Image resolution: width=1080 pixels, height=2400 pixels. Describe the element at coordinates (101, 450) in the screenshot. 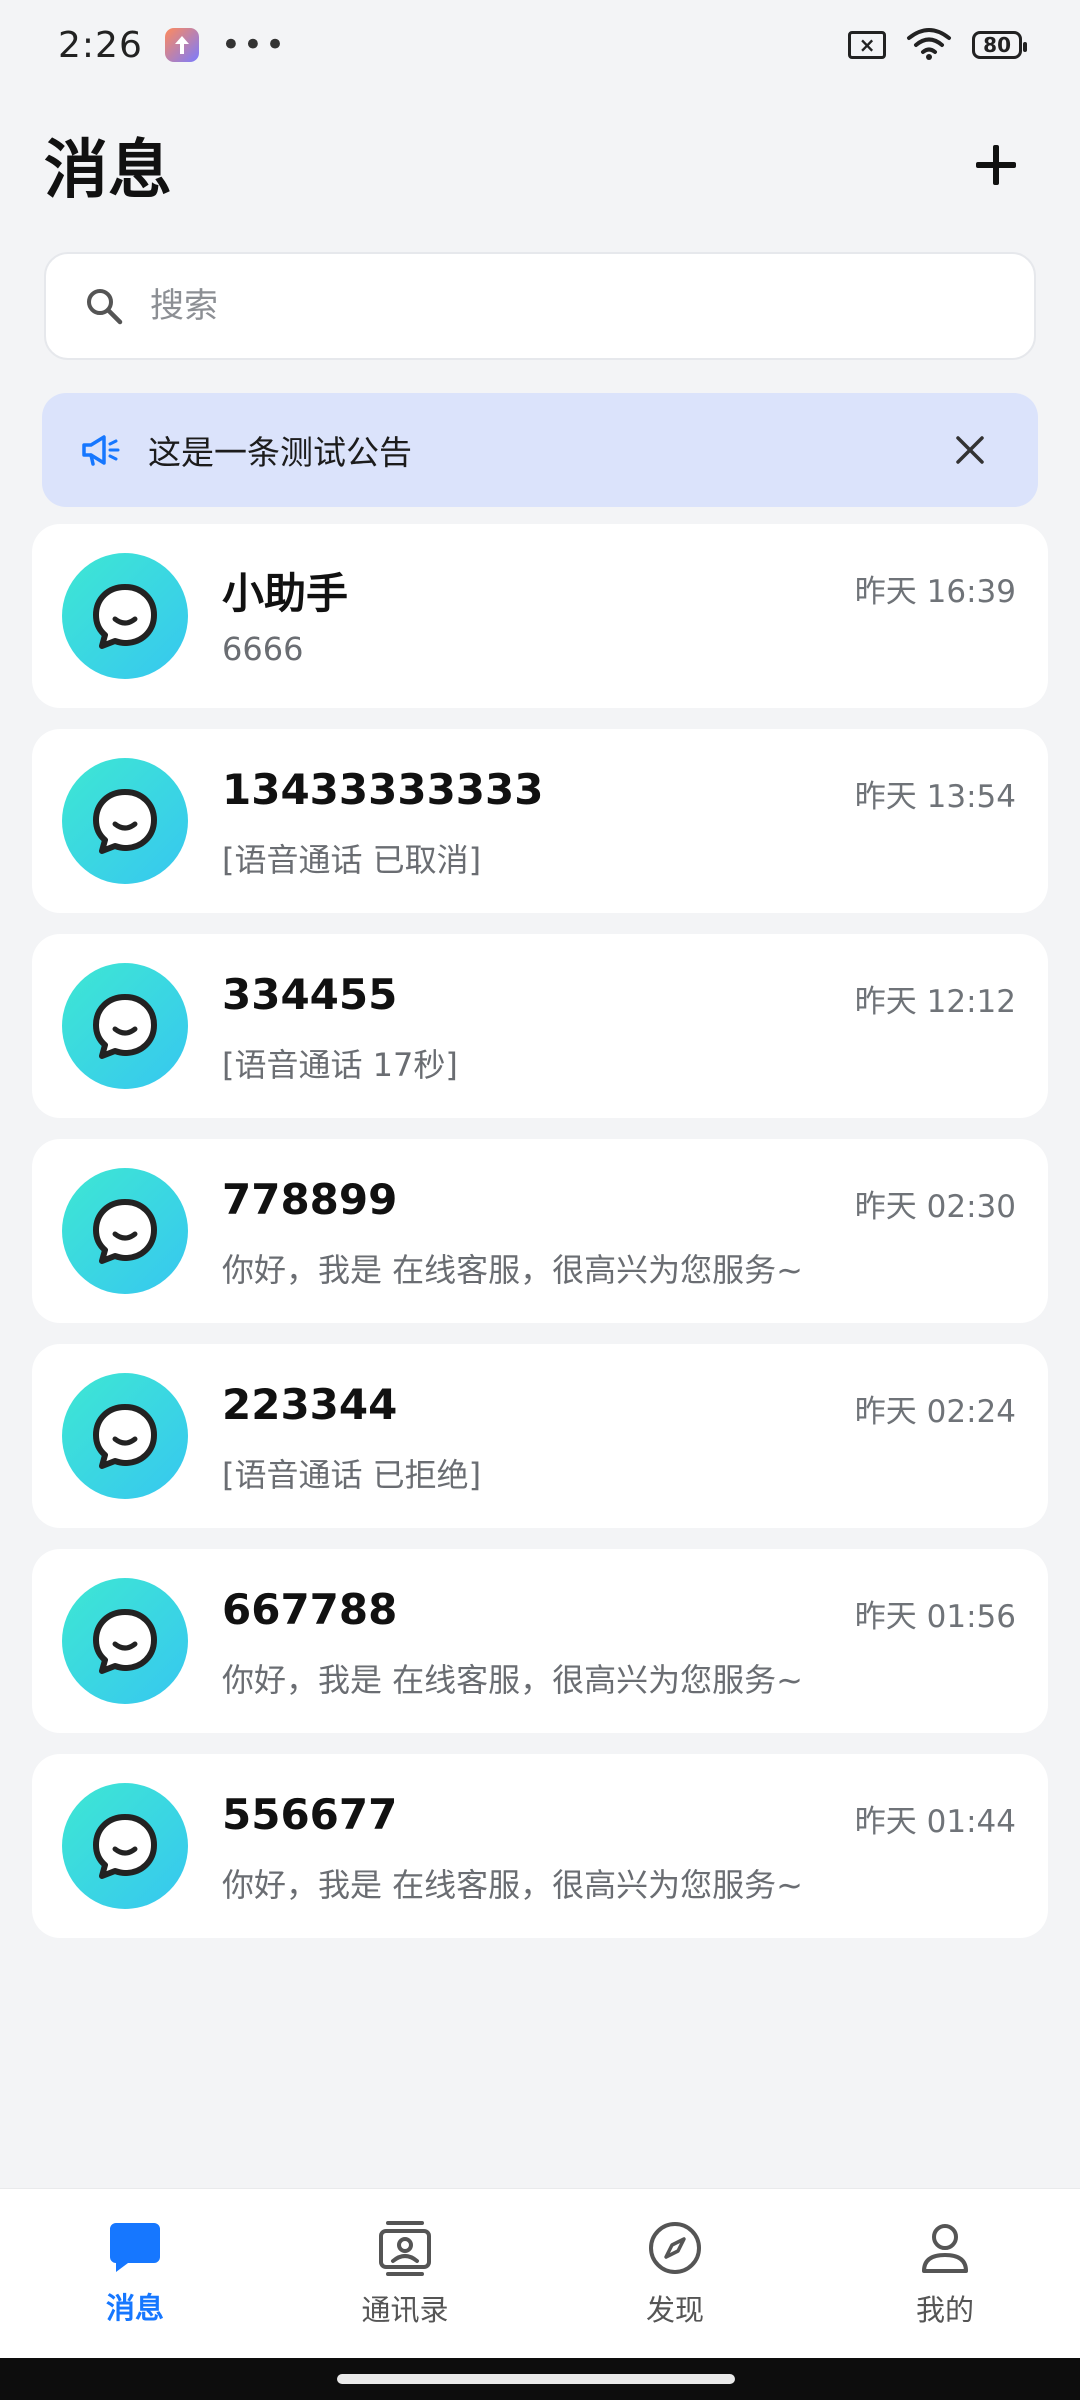

I see `megaphone-icon` at that location.